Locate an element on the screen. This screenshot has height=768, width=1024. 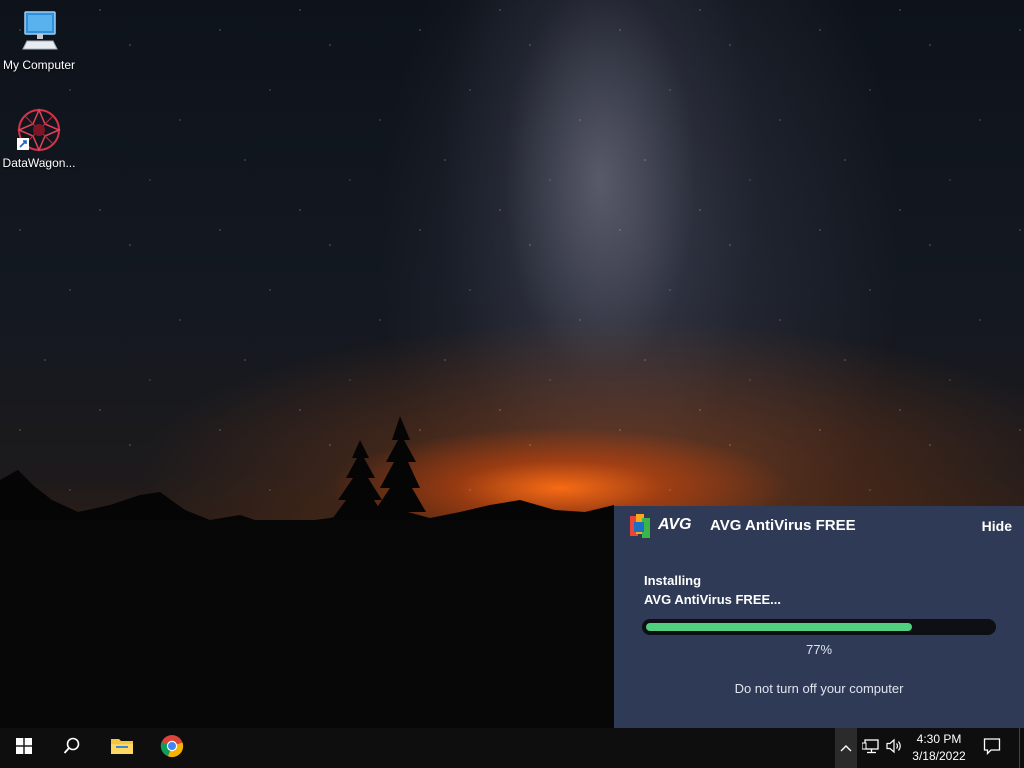
install-progress-bar is located at coordinates (819, 627).